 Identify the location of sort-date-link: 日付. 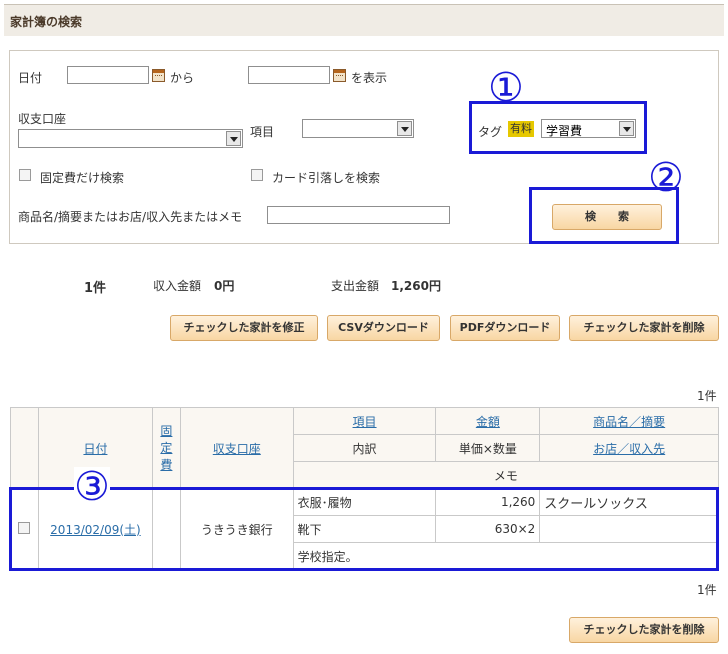
(95, 449).